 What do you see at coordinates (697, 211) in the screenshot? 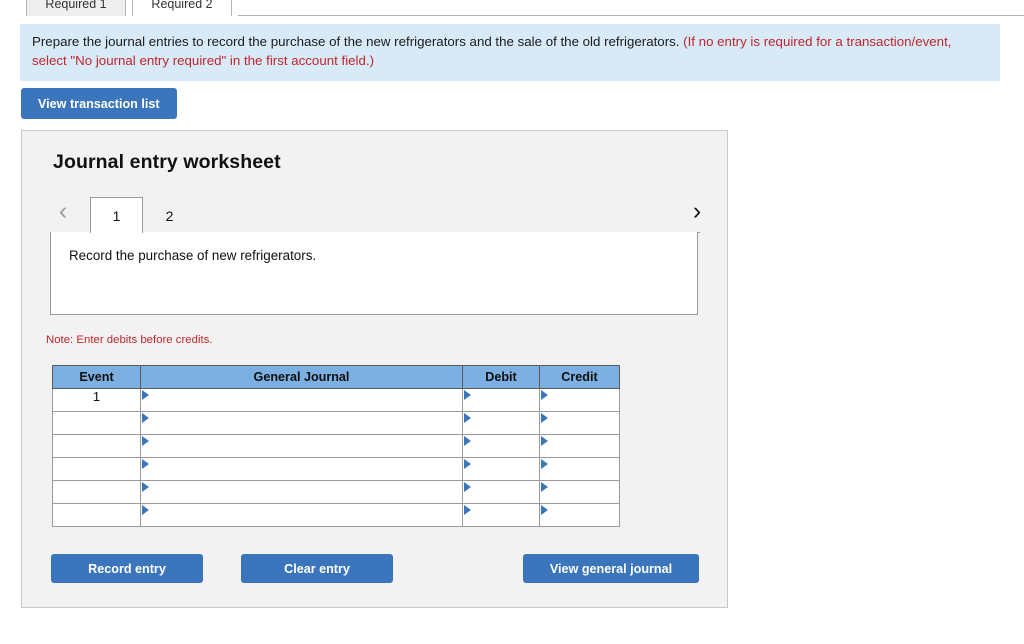
I see `chevron-right-icon: ›` at bounding box center [697, 211].